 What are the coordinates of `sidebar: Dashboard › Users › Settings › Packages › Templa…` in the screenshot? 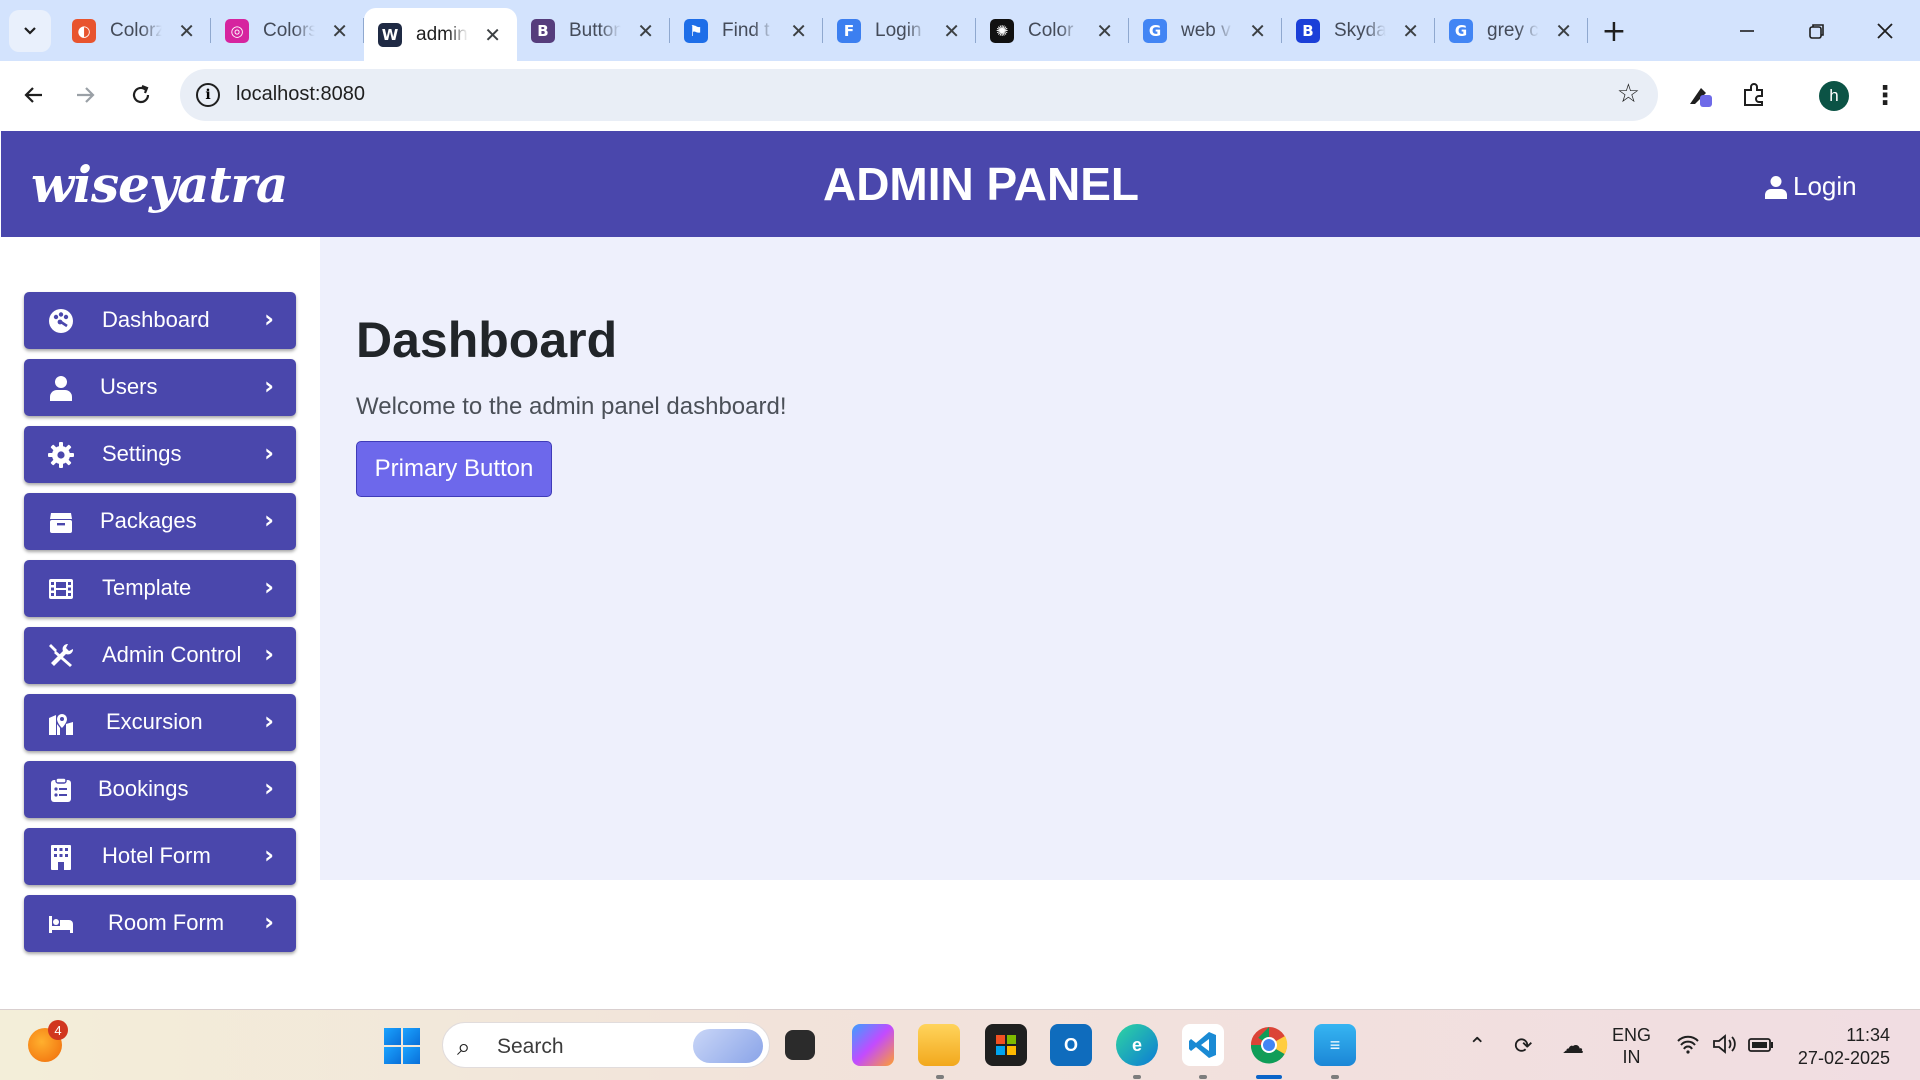 It's located at (160, 569).